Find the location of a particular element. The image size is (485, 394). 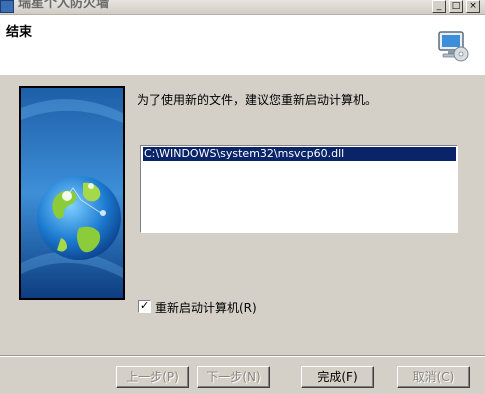

restart-checkbox-label: 重新启动计算机(R) is located at coordinates (206, 307).